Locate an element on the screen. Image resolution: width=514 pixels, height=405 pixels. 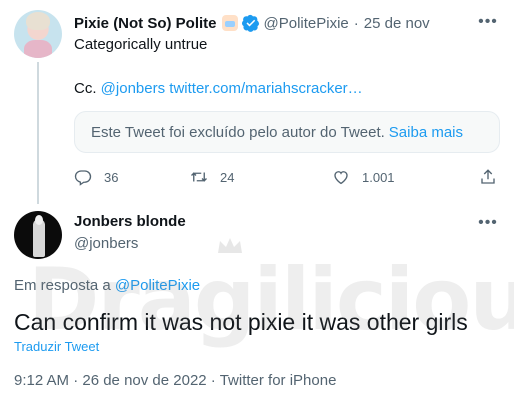
emoji-icon is located at coordinates (229, 23).